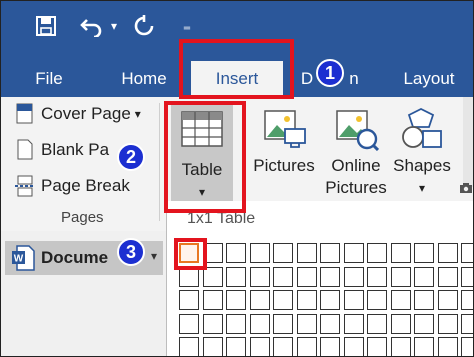 The height and width of the screenshot is (357, 474). What do you see at coordinates (49, 79) in the screenshot?
I see `tab-file: File` at bounding box center [49, 79].